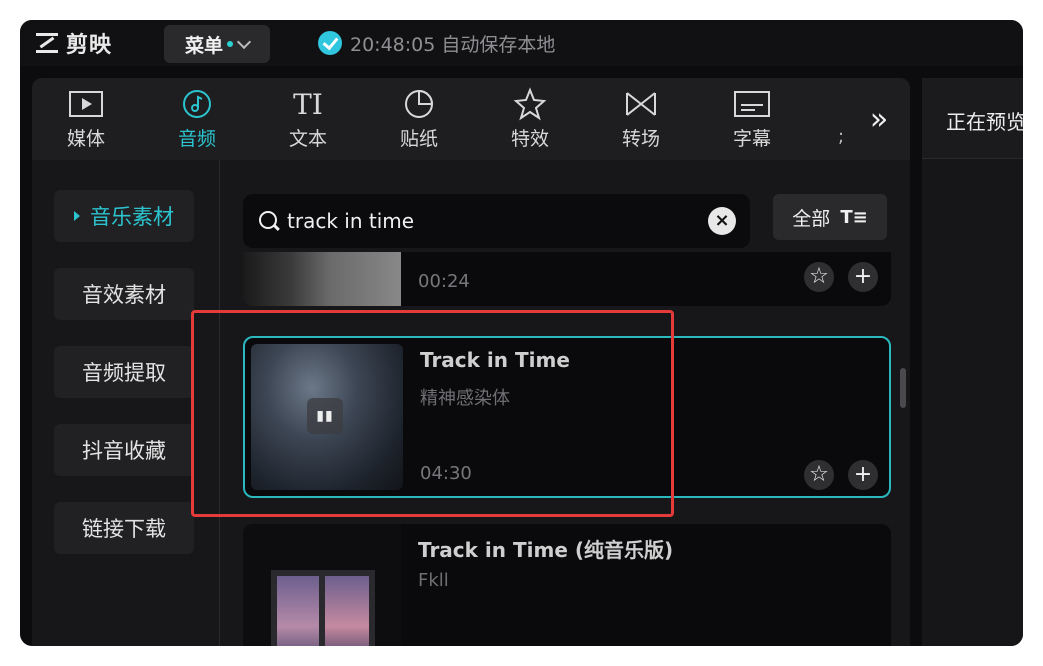 The width and height of the screenshot is (1043, 666). Describe the element at coordinates (751, 139) in the screenshot. I see `tab-subtitle-label: 字幕` at that location.